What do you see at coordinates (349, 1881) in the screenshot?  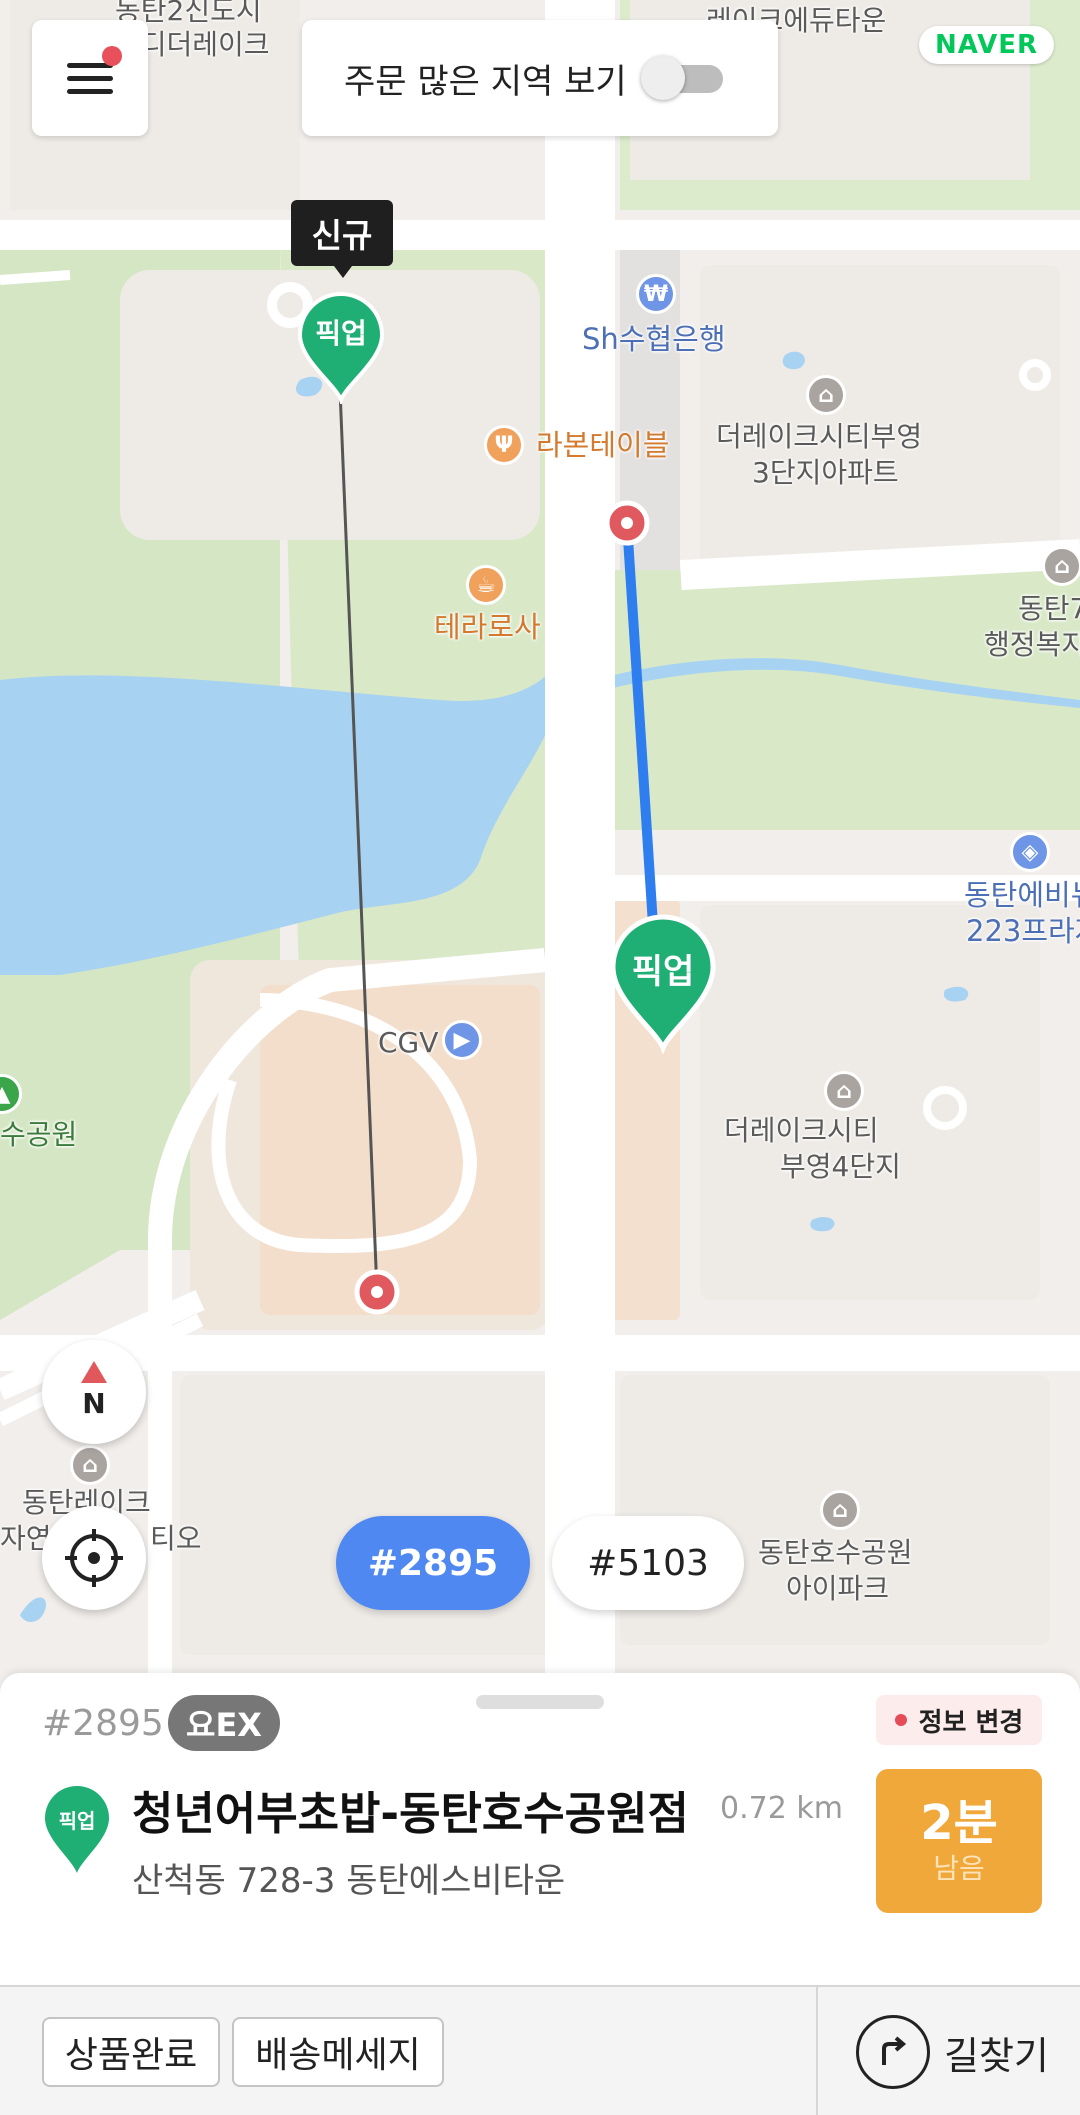 I see `store-address: 산척동 728-3 동탄에스비타운` at bounding box center [349, 1881].